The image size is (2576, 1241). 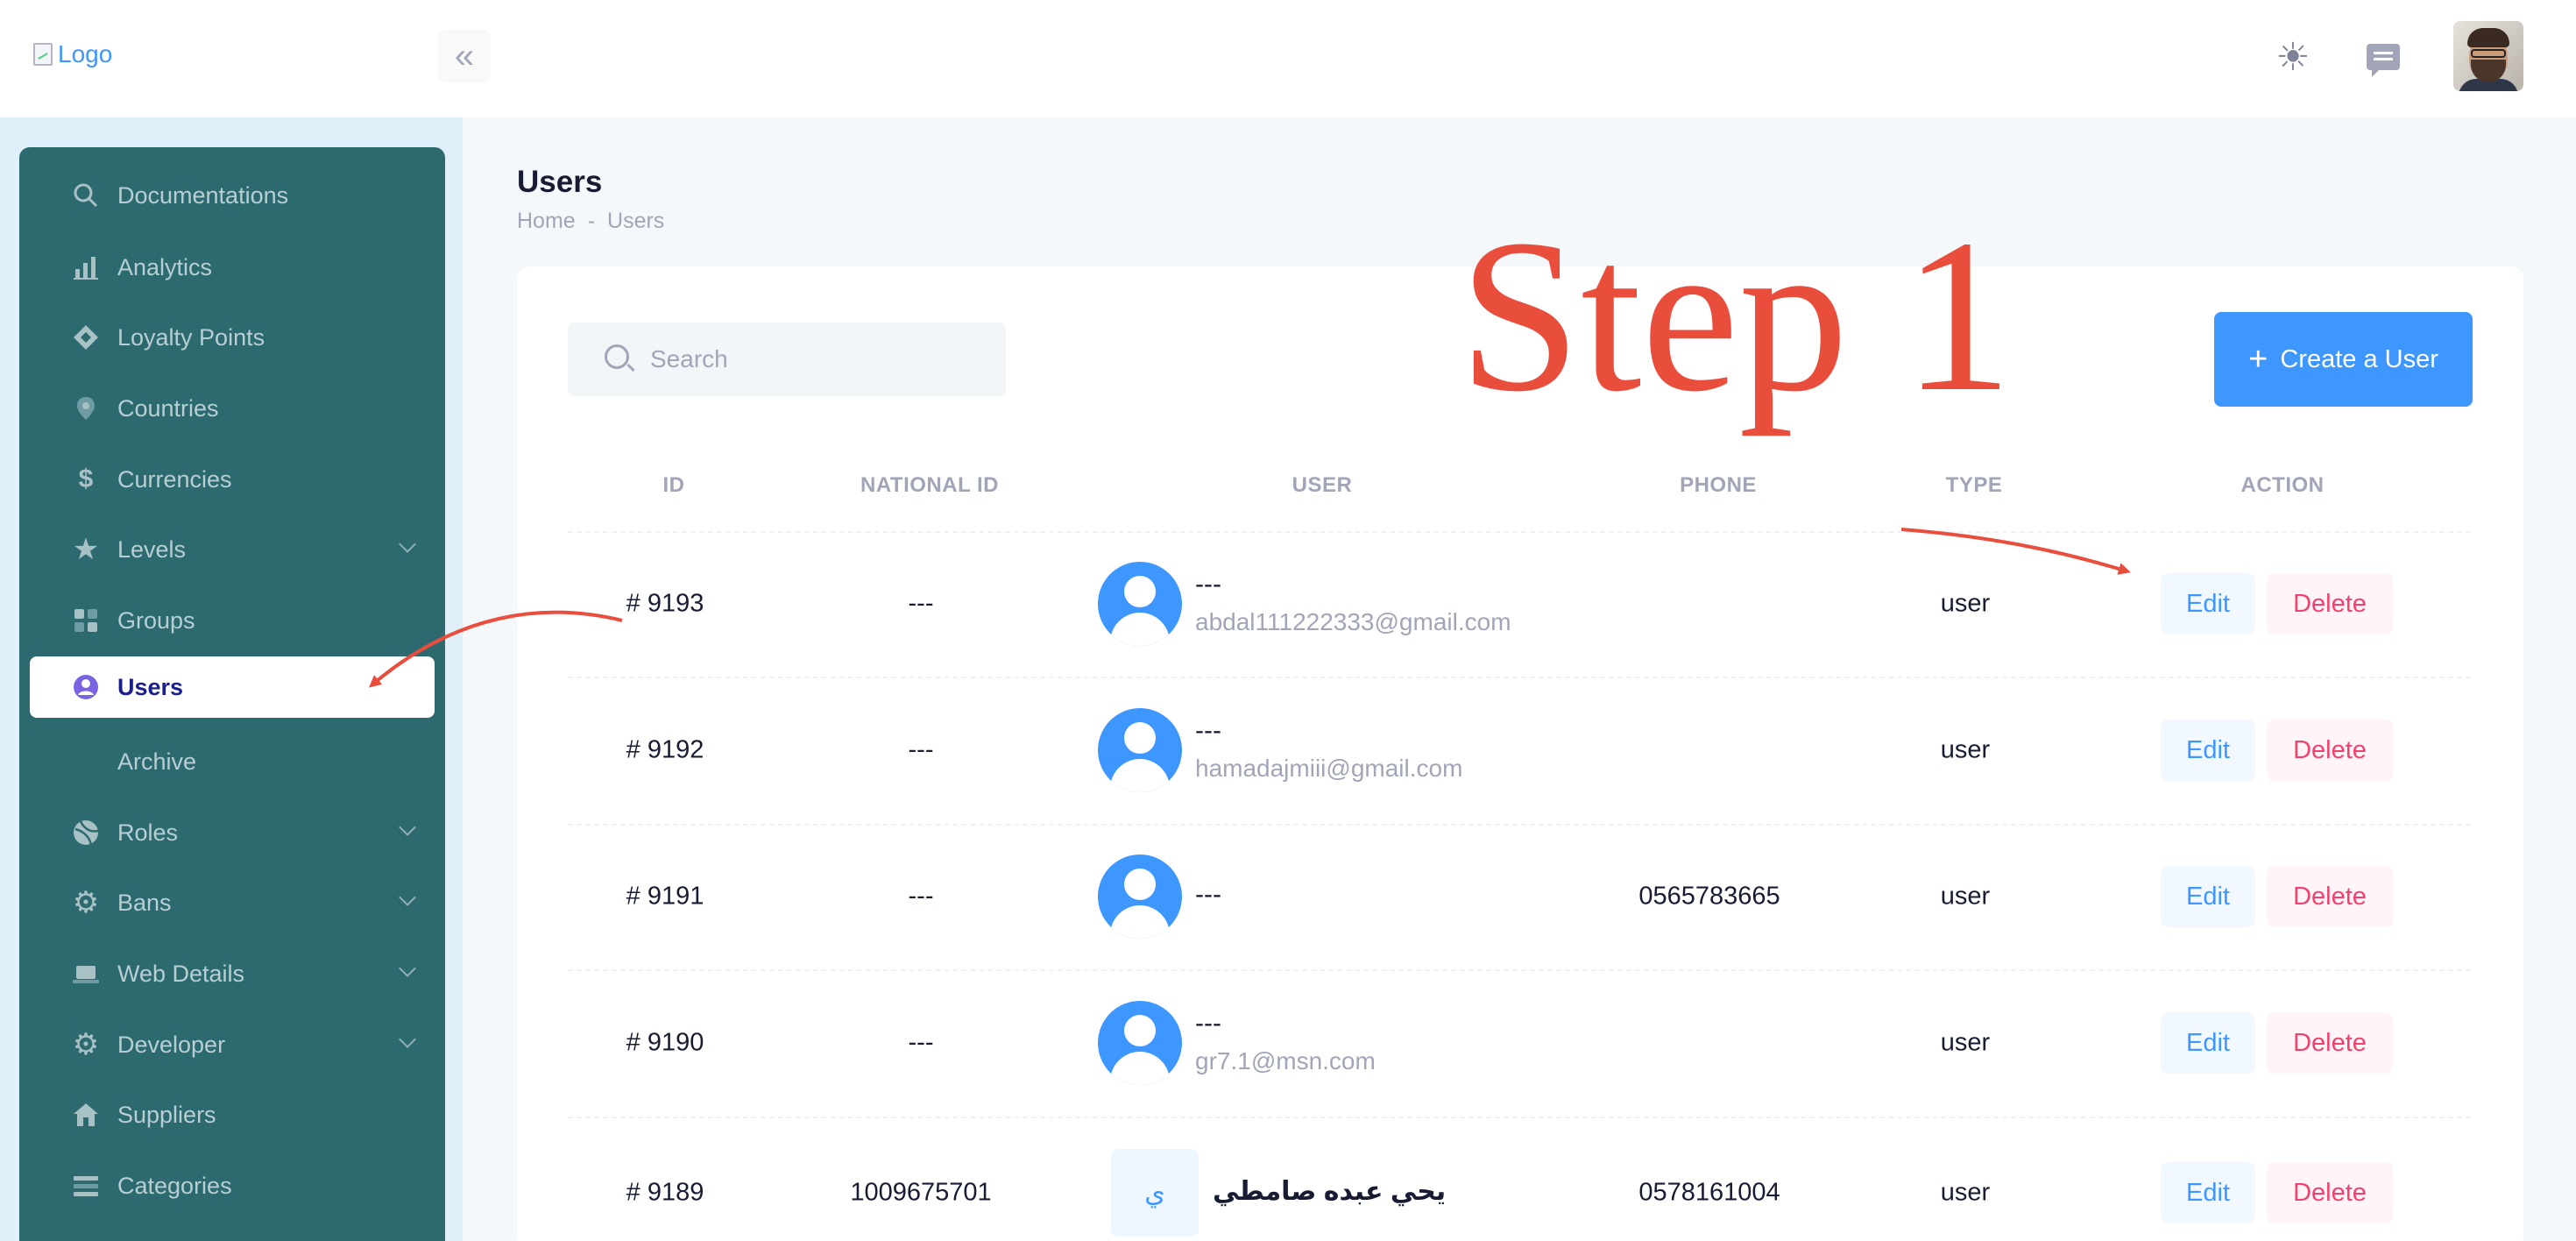 What do you see at coordinates (232, 761) in the screenshot?
I see `sidebar-item-archive: Archive` at bounding box center [232, 761].